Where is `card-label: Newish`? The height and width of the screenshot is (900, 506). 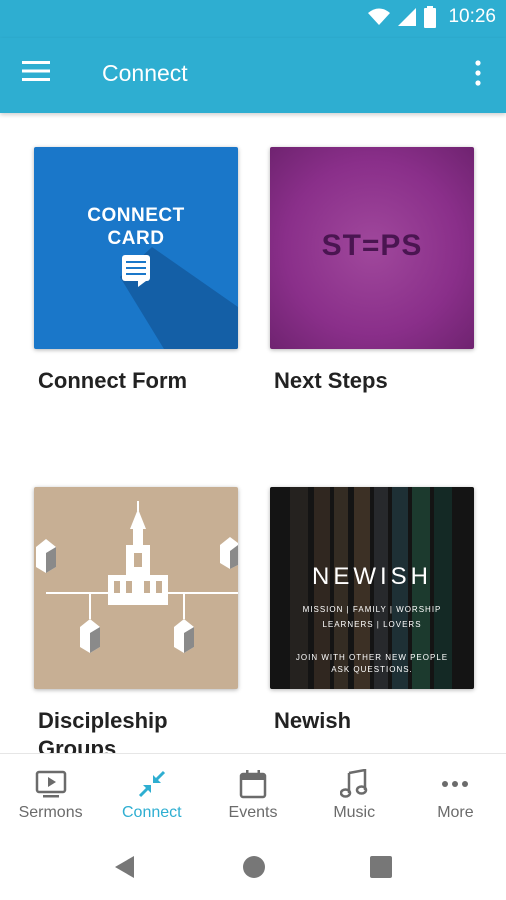
card-label: Newish is located at coordinates (313, 720).